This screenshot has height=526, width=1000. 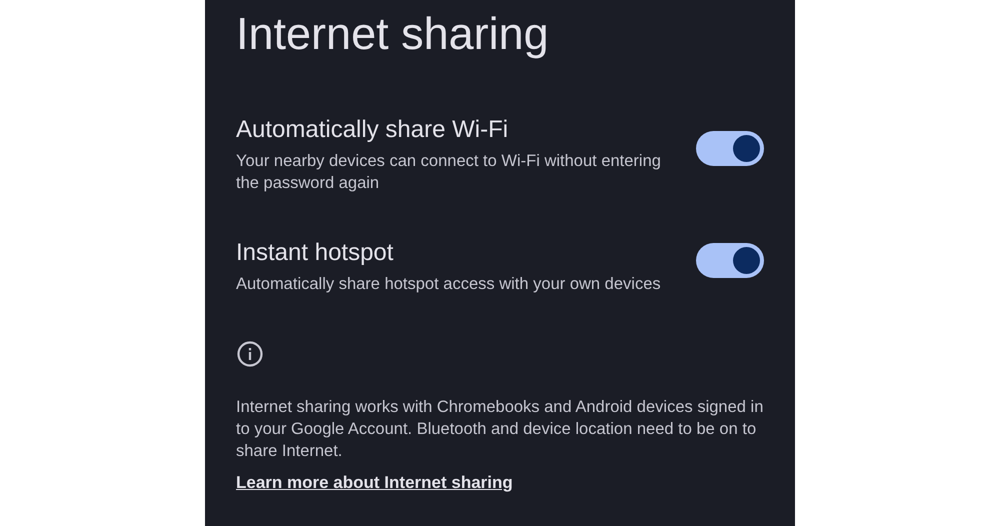 What do you see at coordinates (250, 354) in the screenshot?
I see `info-icon` at bounding box center [250, 354].